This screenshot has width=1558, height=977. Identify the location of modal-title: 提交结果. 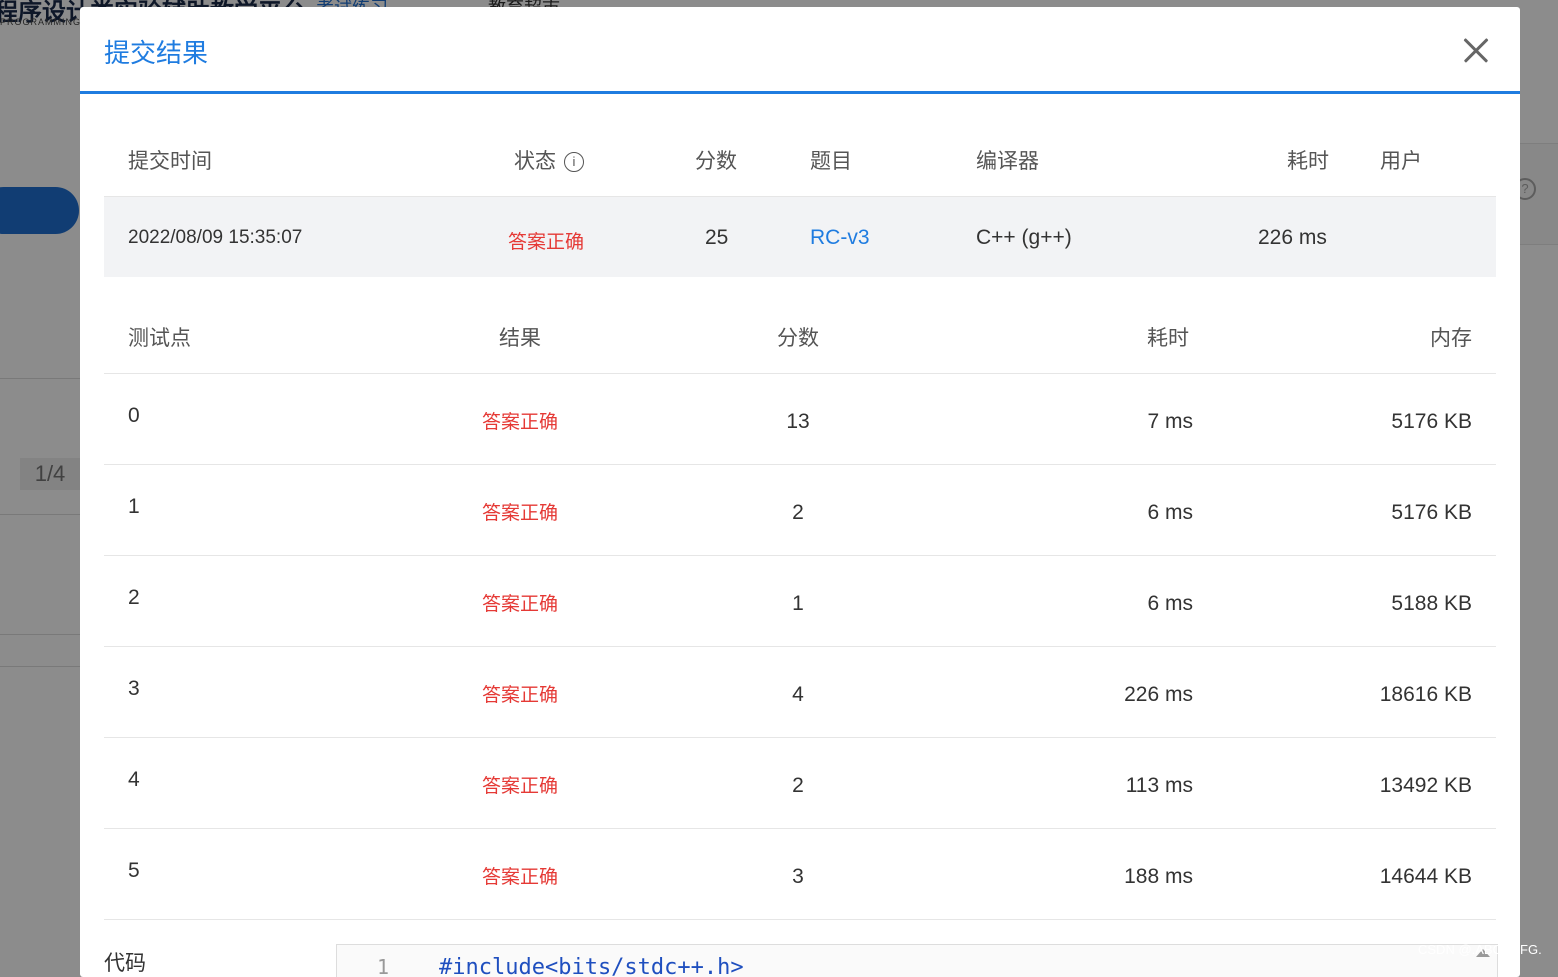
(156, 53).